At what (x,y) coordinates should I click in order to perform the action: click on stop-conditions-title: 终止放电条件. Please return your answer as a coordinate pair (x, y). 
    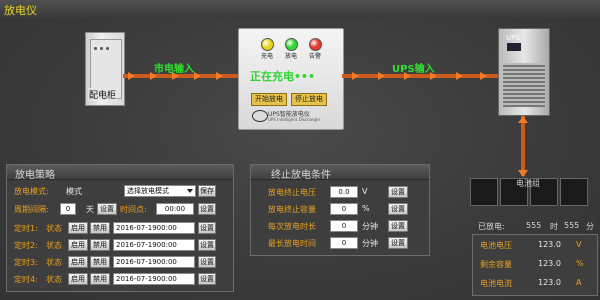
    Looking at the image, I should click on (301, 175).